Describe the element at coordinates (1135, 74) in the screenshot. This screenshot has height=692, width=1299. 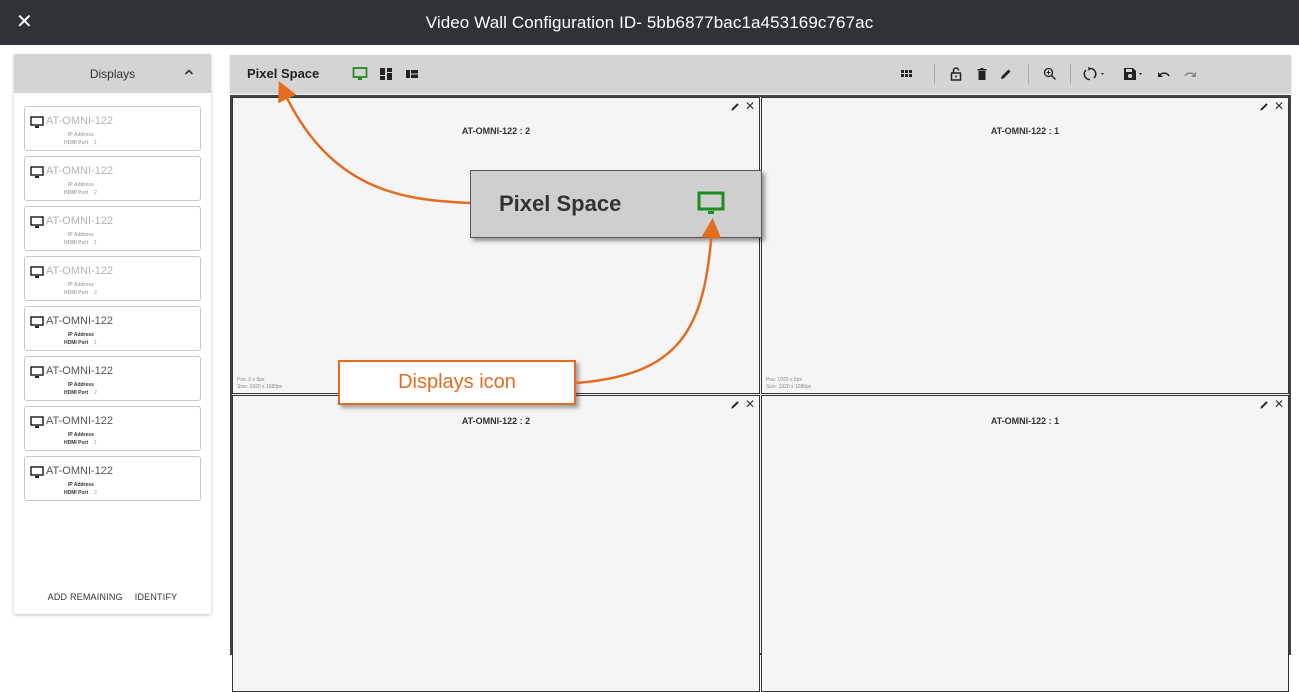
I see `save-icon` at that location.